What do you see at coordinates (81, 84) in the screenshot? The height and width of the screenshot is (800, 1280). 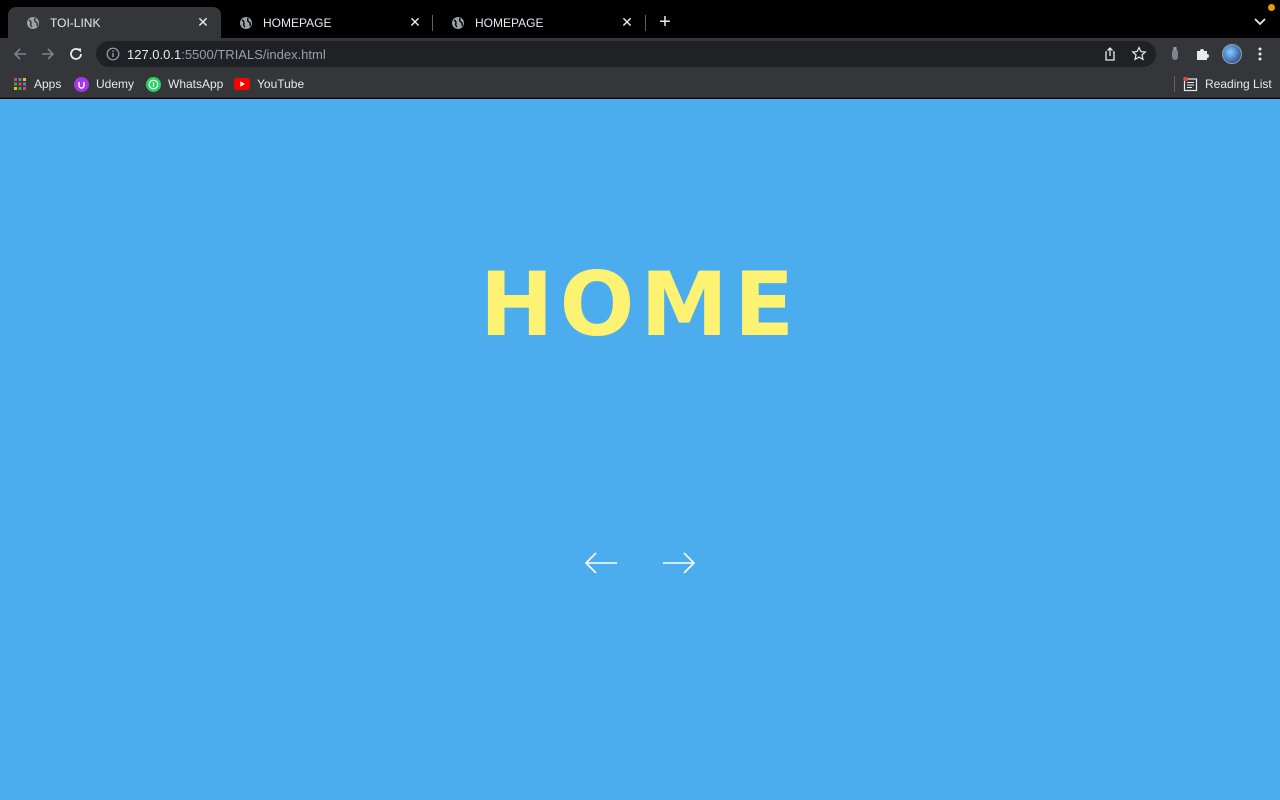 I see `udemy-icon` at bounding box center [81, 84].